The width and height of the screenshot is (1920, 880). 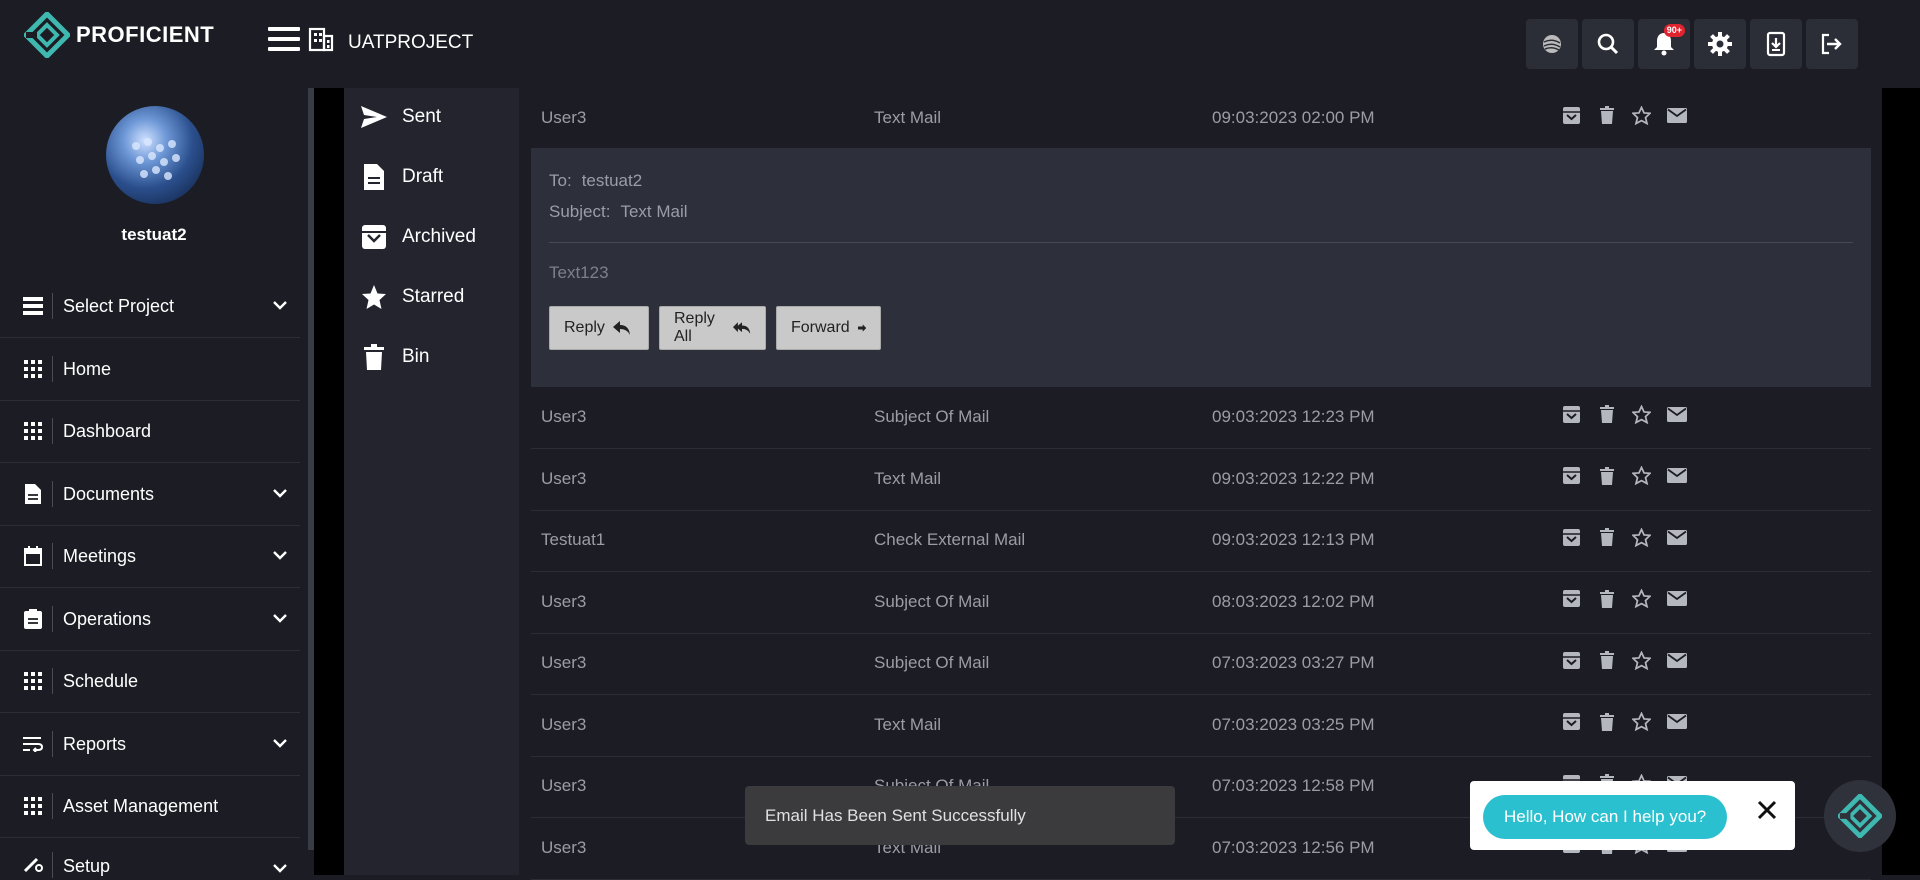 I want to click on mail-date: 07:03:2023 12:56 PM, so click(x=1293, y=847).